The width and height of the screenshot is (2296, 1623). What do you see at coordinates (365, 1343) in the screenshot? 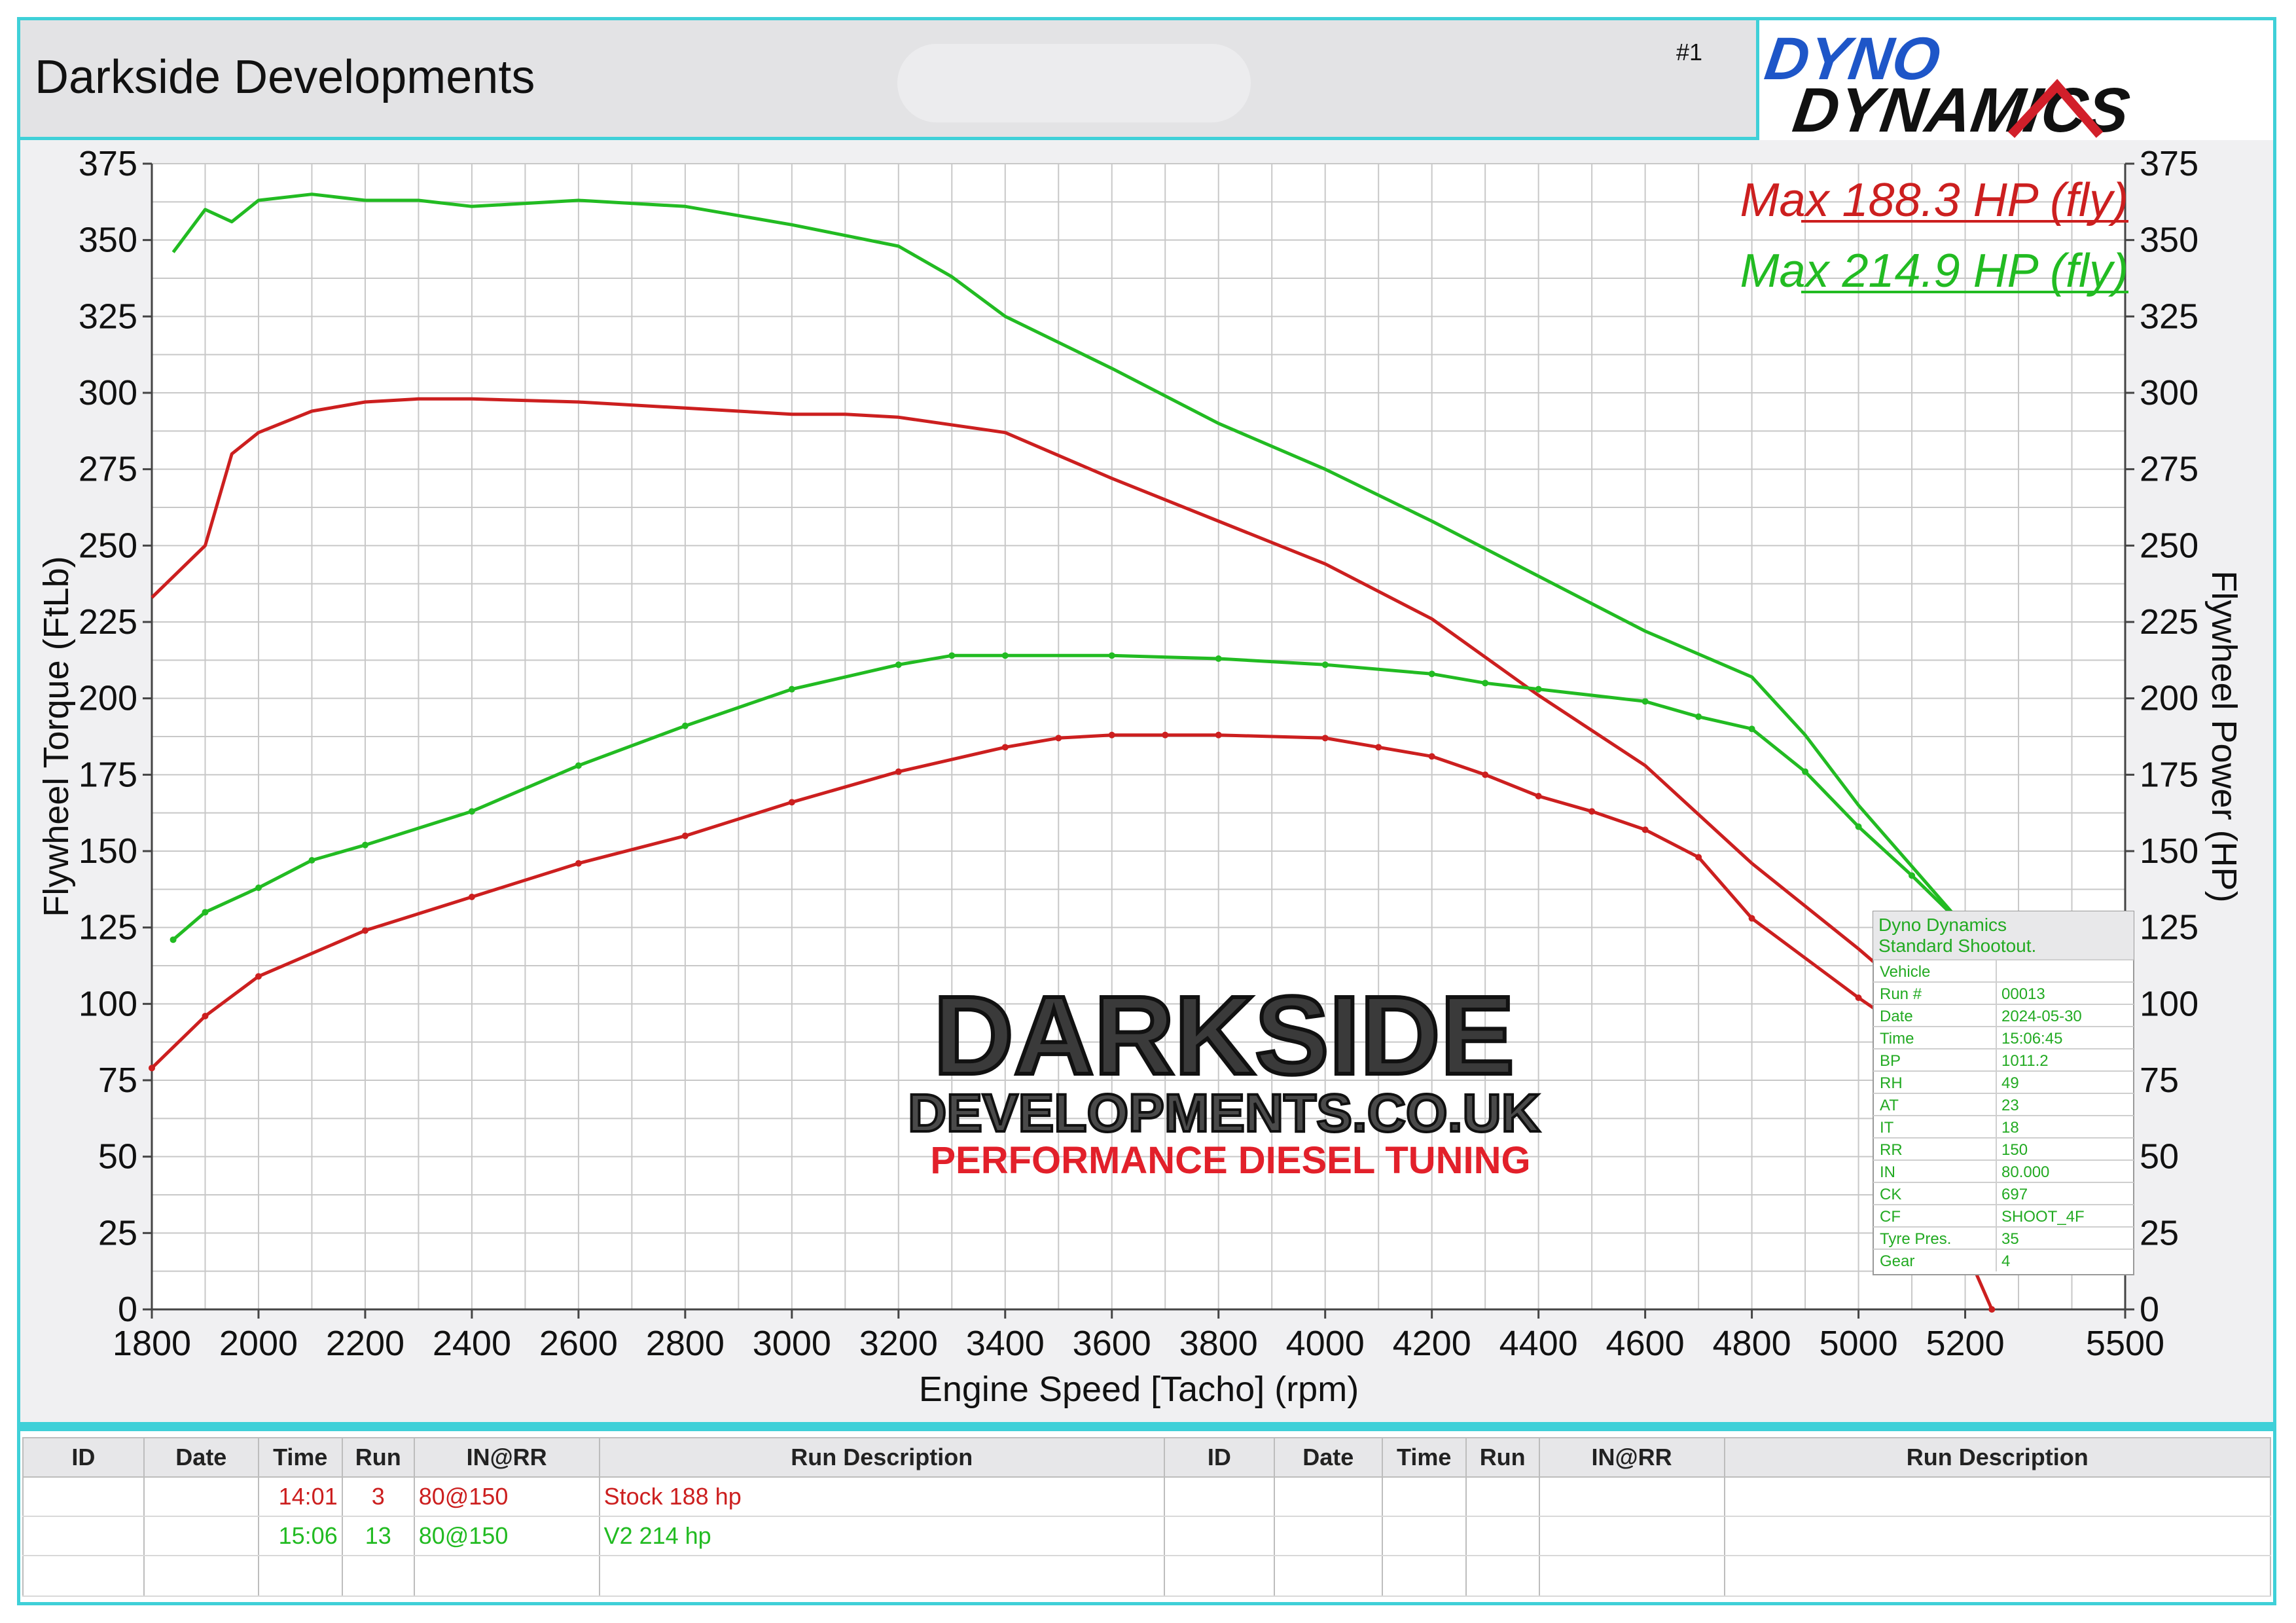
I see `x-tick-label: 2200` at bounding box center [365, 1343].